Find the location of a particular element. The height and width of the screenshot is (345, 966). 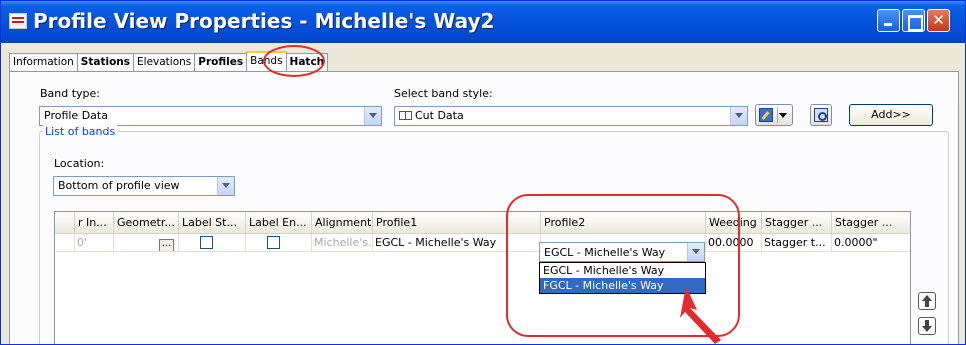

location-select: Bottom of profile view is located at coordinates (144, 186).